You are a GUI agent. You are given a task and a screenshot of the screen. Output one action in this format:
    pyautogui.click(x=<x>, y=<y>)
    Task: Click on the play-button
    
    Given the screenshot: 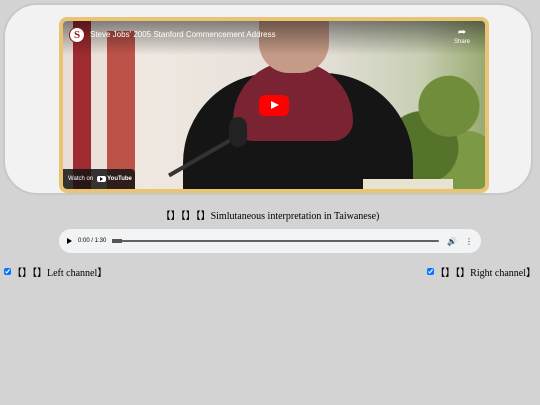 What is the action you would take?
    pyautogui.click(x=274, y=105)
    